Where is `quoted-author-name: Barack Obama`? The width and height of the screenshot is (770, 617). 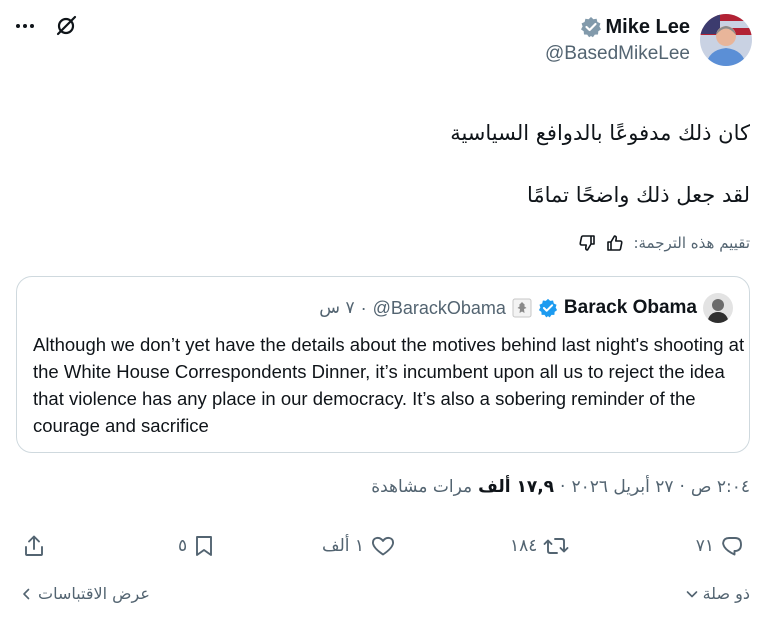 quoted-author-name: Barack Obama is located at coordinates (630, 308).